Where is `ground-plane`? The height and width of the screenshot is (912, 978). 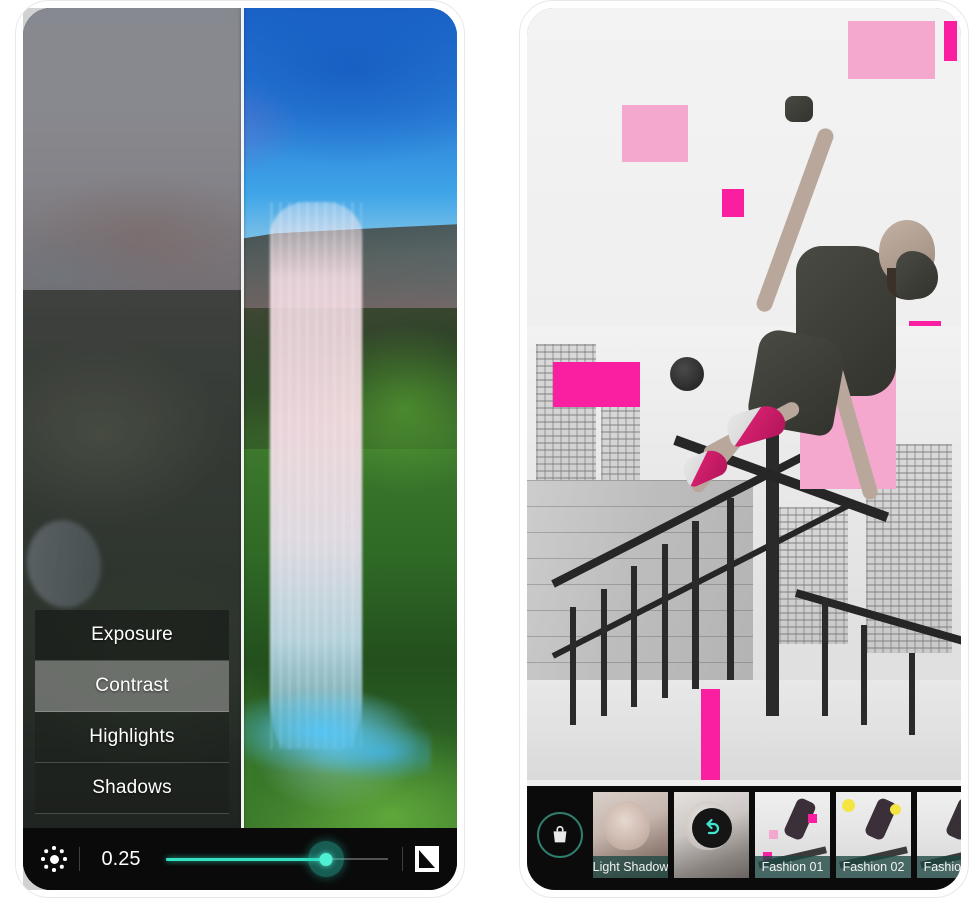 ground-plane is located at coordinates (744, 730).